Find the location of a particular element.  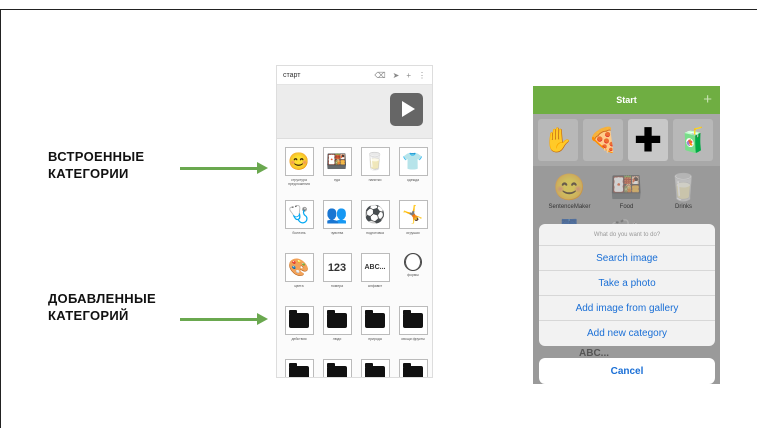

tile-caption: природа is located at coordinates (375, 339).